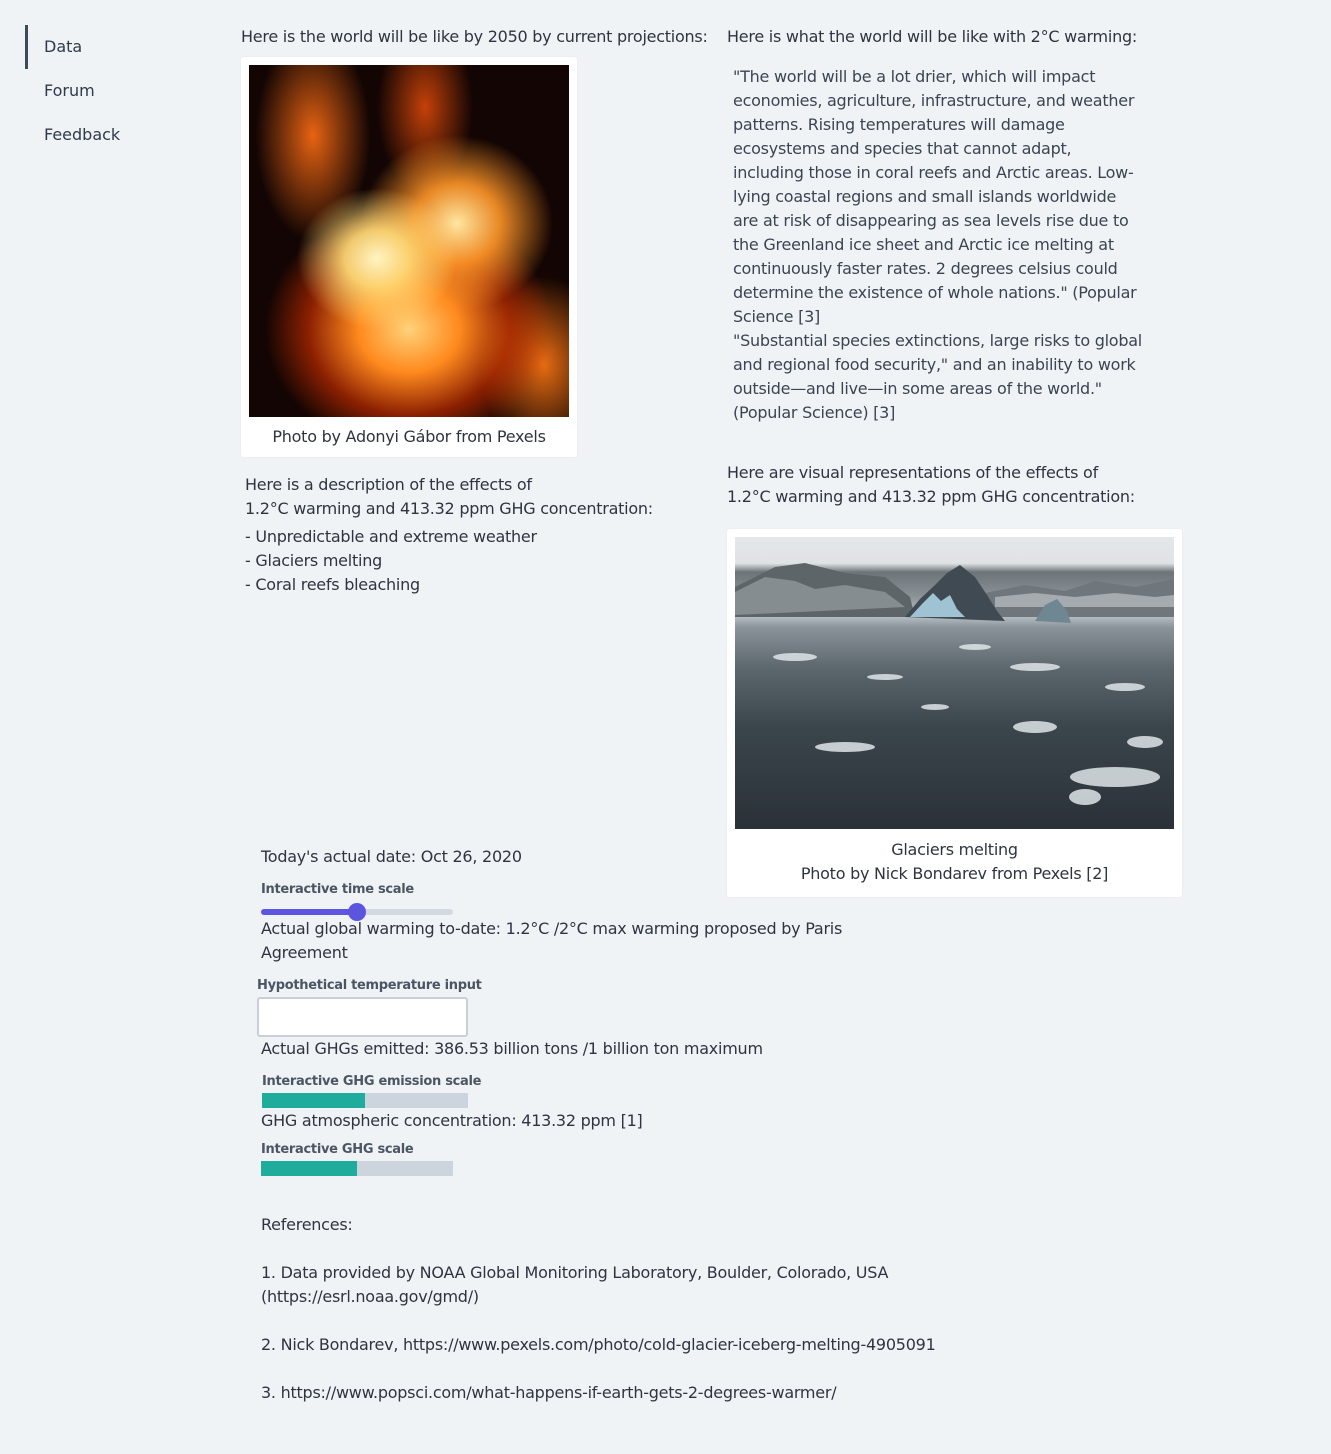  What do you see at coordinates (372, 1081) in the screenshot?
I see `ghg-emission-scale-label: Interactive GHG emission scale` at bounding box center [372, 1081].